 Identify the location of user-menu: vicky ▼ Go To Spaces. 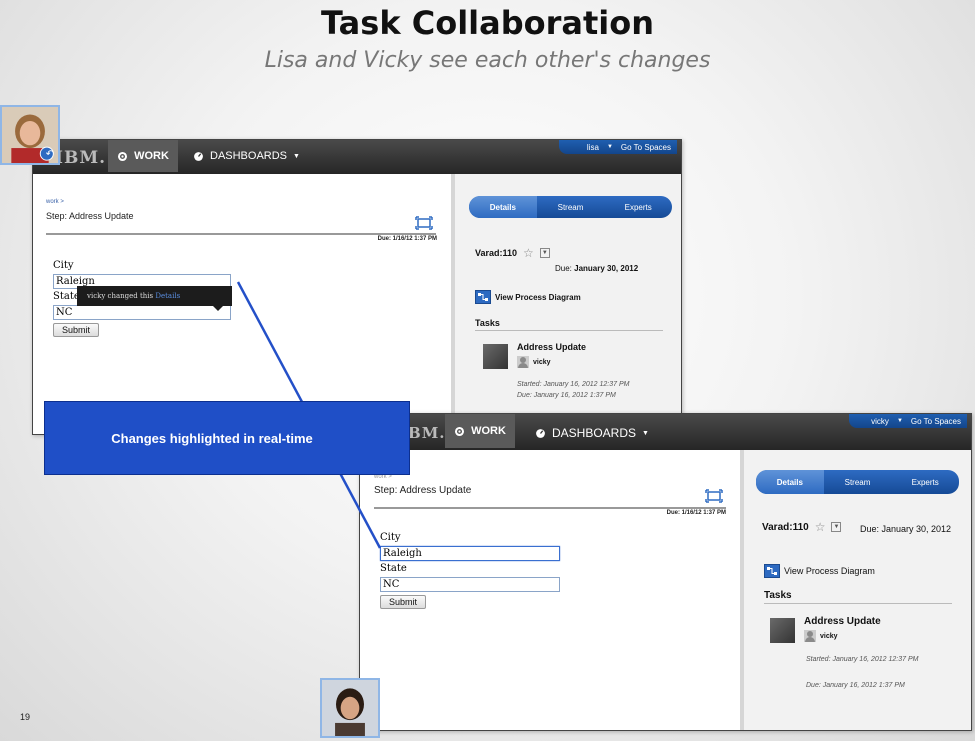
(908, 421).